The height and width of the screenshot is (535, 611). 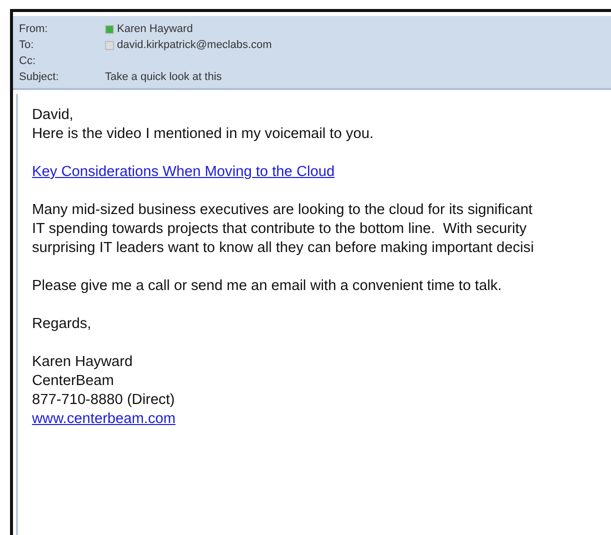 What do you see at coordinates (163, 77) in the screenshot?
I see `field-value: Take a quick look at this` at bounding box center [163, 77].